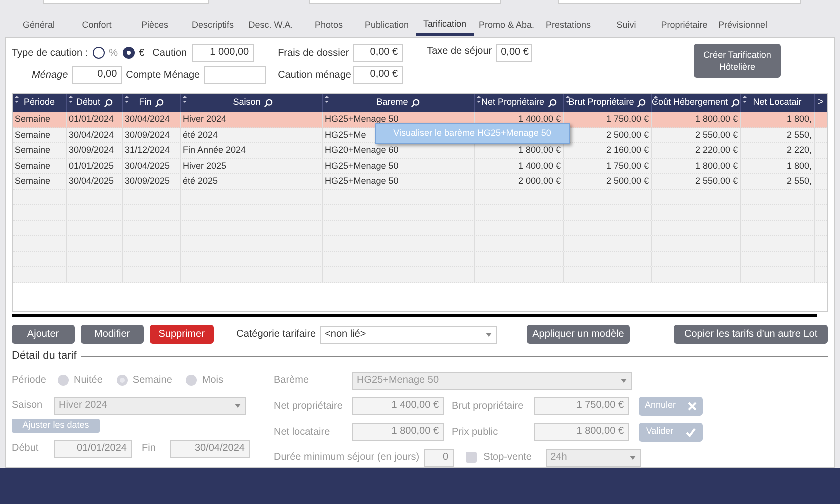  I want to click on tab: Prestations, so click(569, 26).